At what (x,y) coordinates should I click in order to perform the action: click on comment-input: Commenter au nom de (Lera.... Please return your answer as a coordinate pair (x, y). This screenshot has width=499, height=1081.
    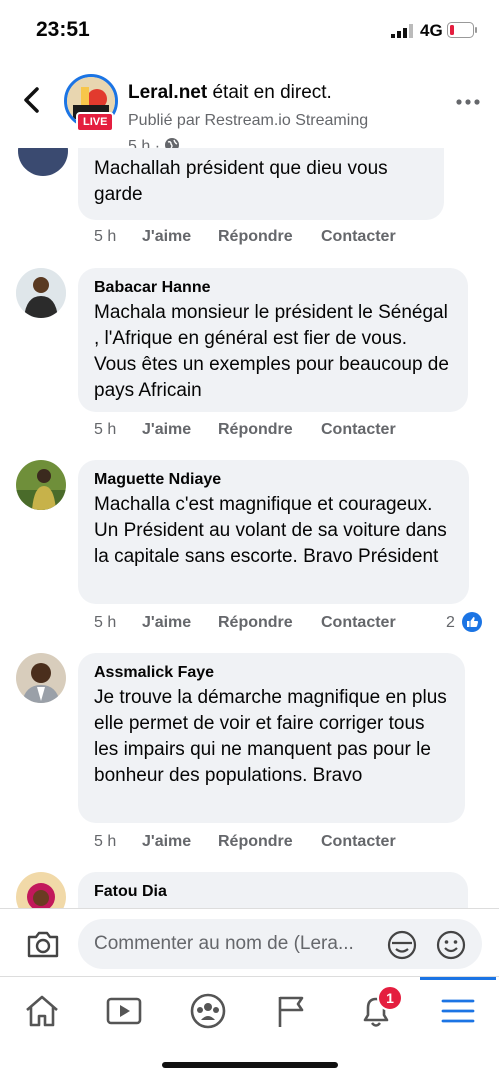
    Looking at the image, I should click on (280, 944).